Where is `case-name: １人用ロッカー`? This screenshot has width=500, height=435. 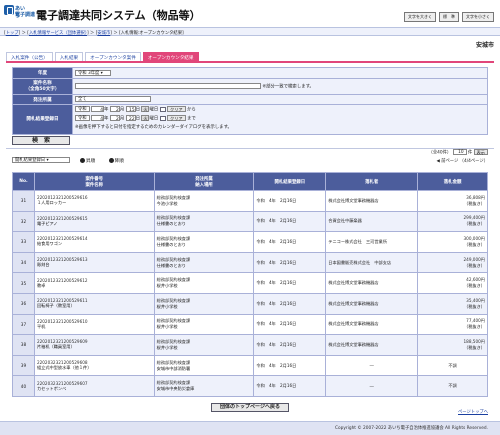
case-name: １人用ロッカー is located at coordinates (94, 203).